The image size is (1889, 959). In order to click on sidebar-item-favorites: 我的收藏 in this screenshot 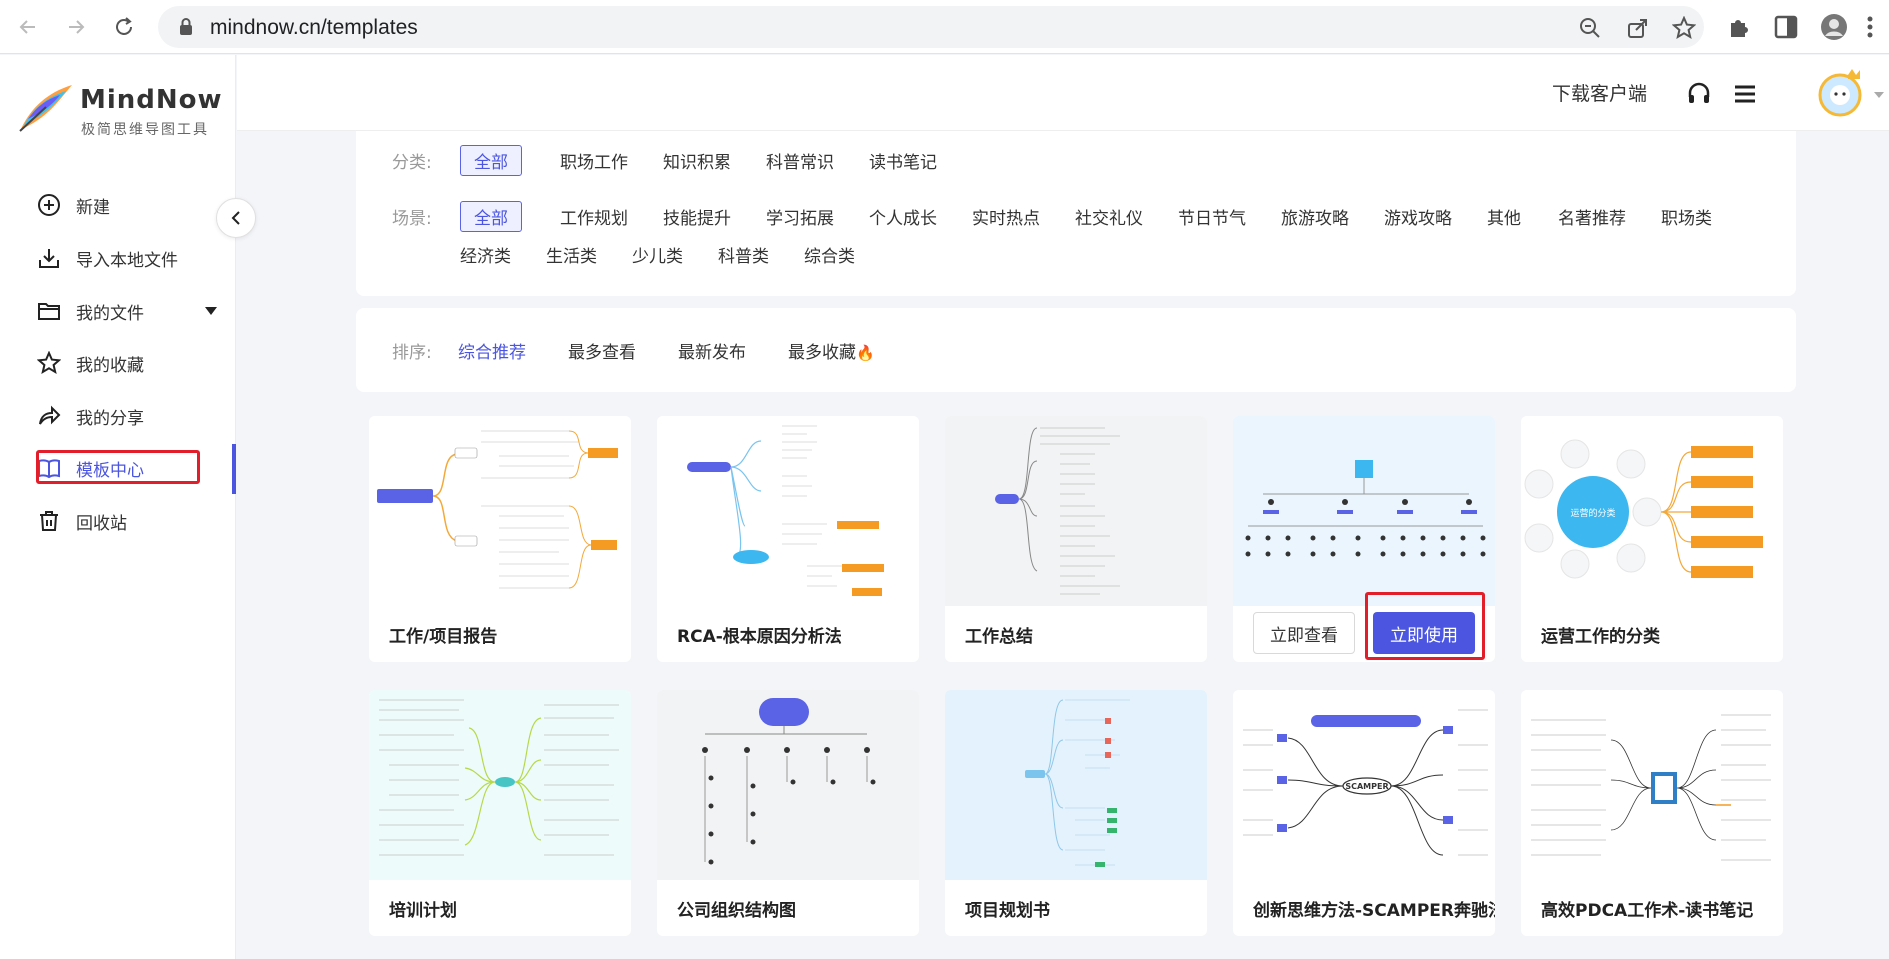, I will do `click(90, 363)`.